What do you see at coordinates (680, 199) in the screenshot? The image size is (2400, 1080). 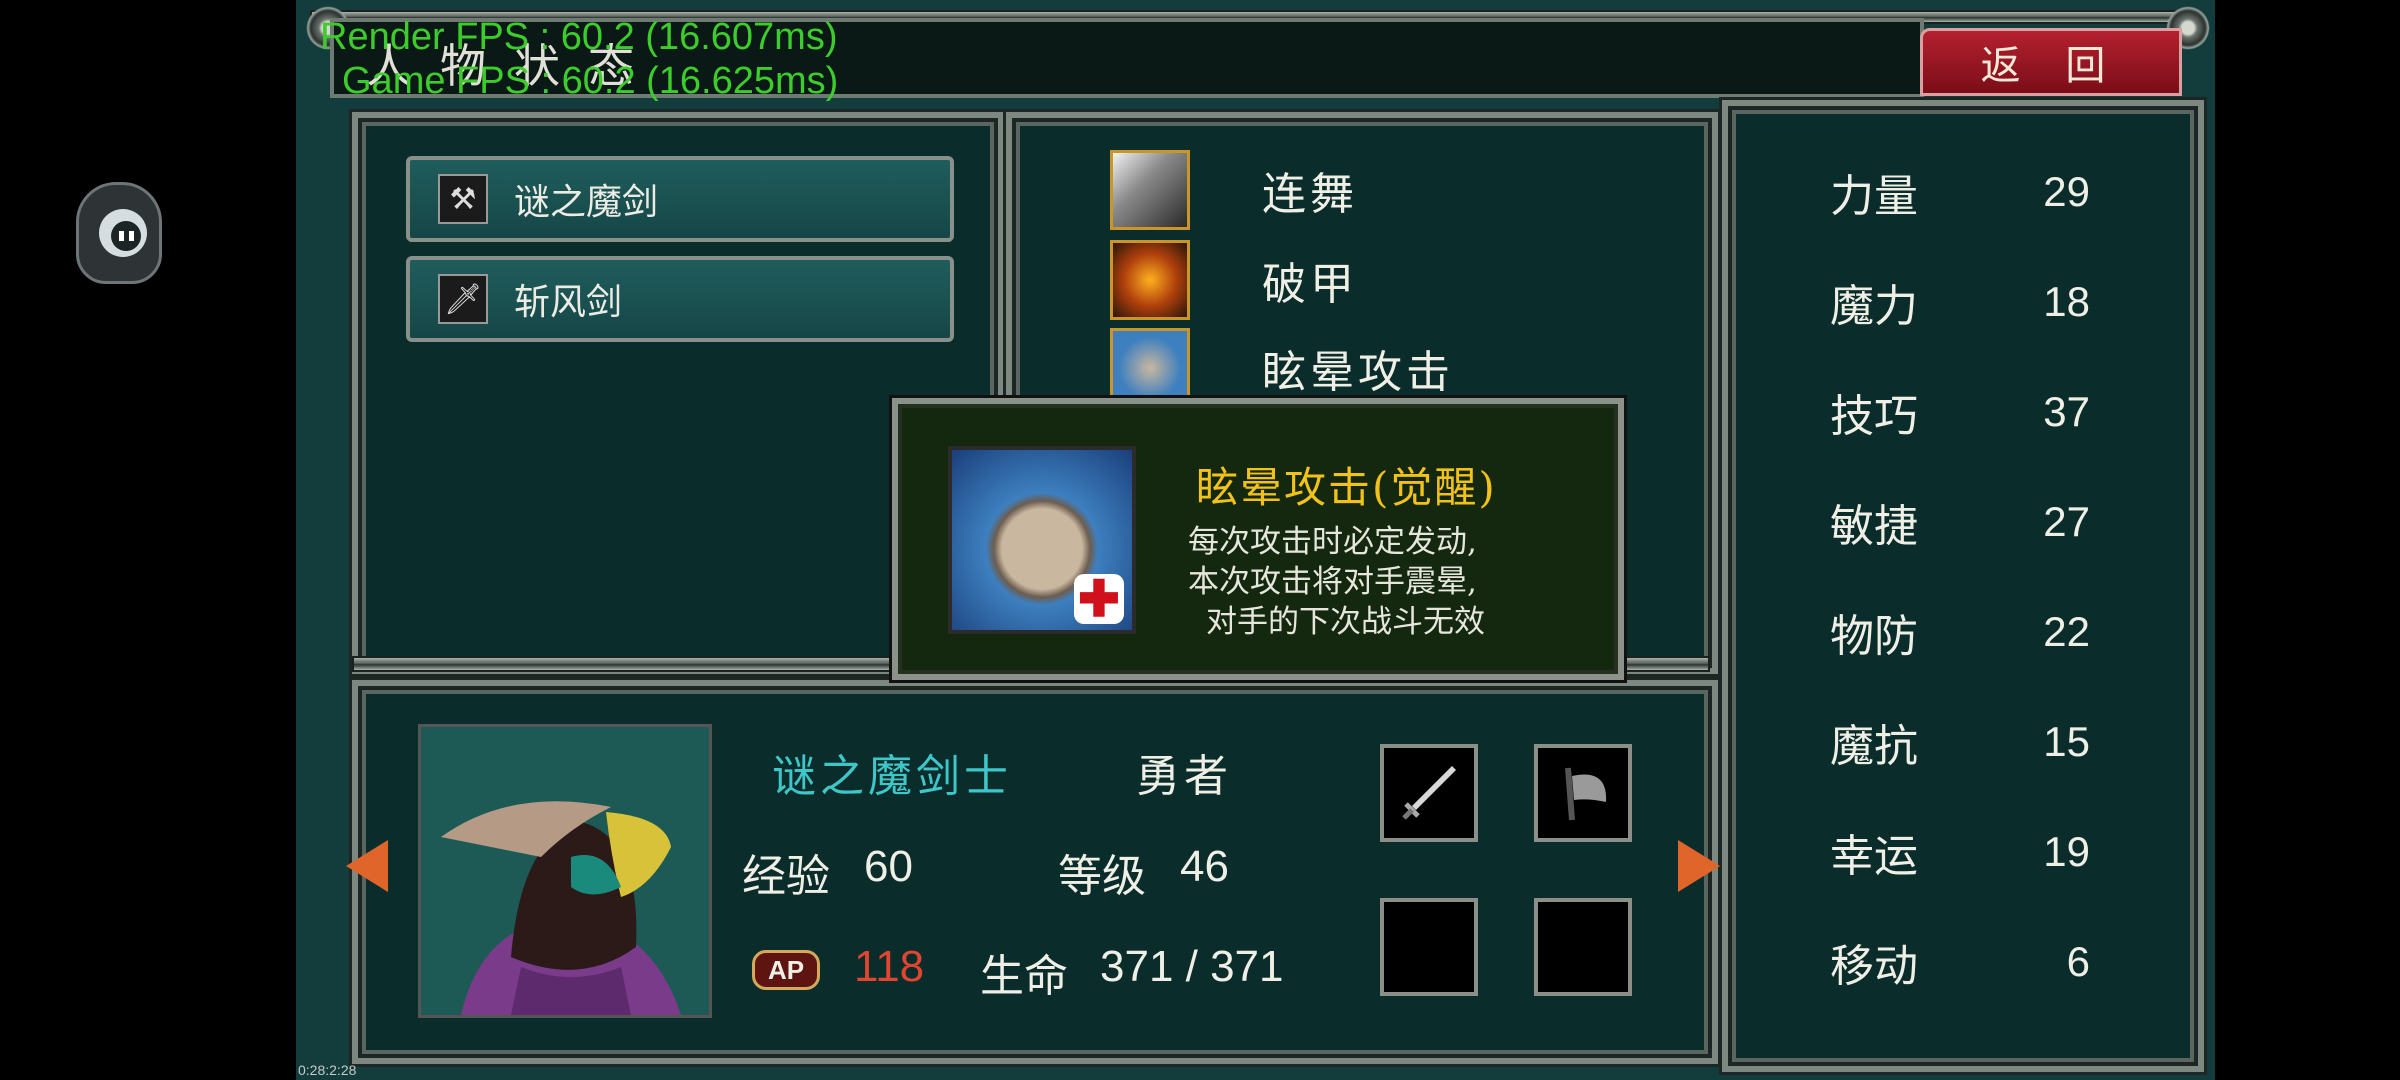 I see `weapon-slot-1: ⚒ 谜之魔剑` at bounding box center [680, 199].